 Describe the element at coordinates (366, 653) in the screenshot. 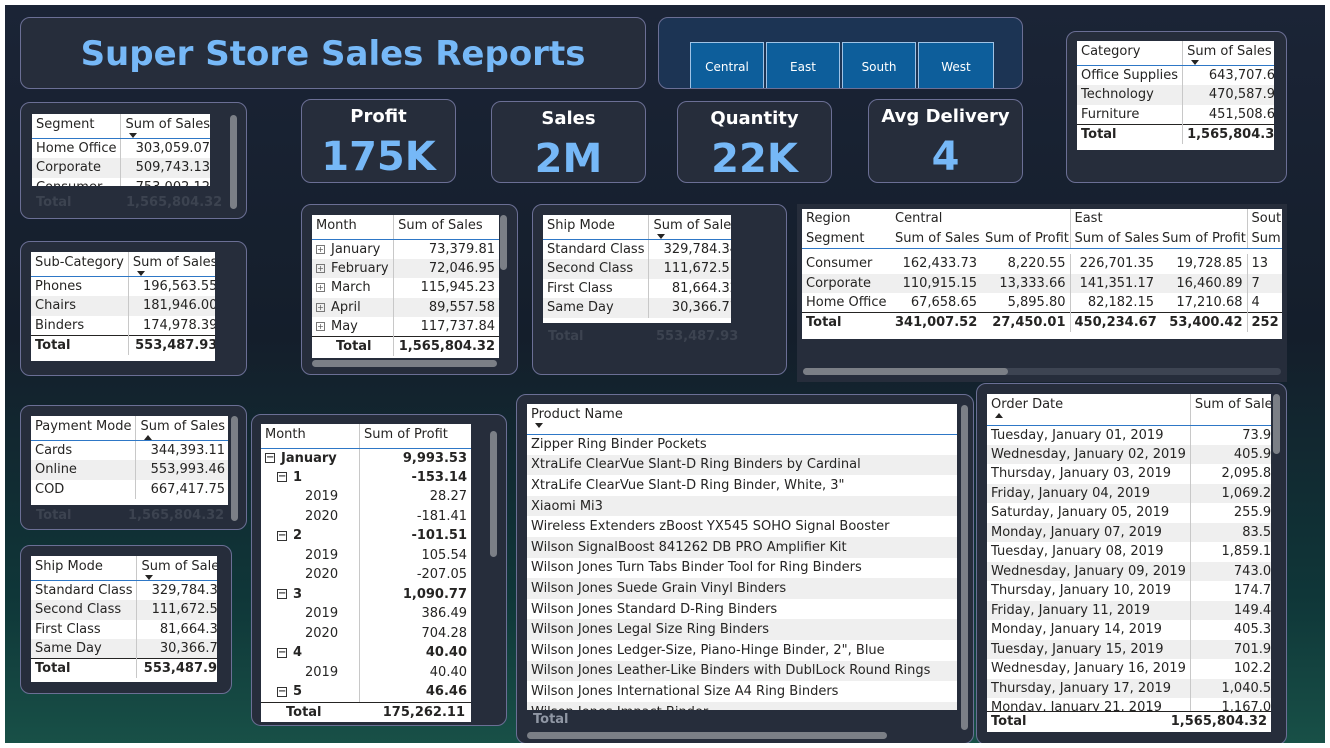

I see `table-row: −4 40.40` at that location.